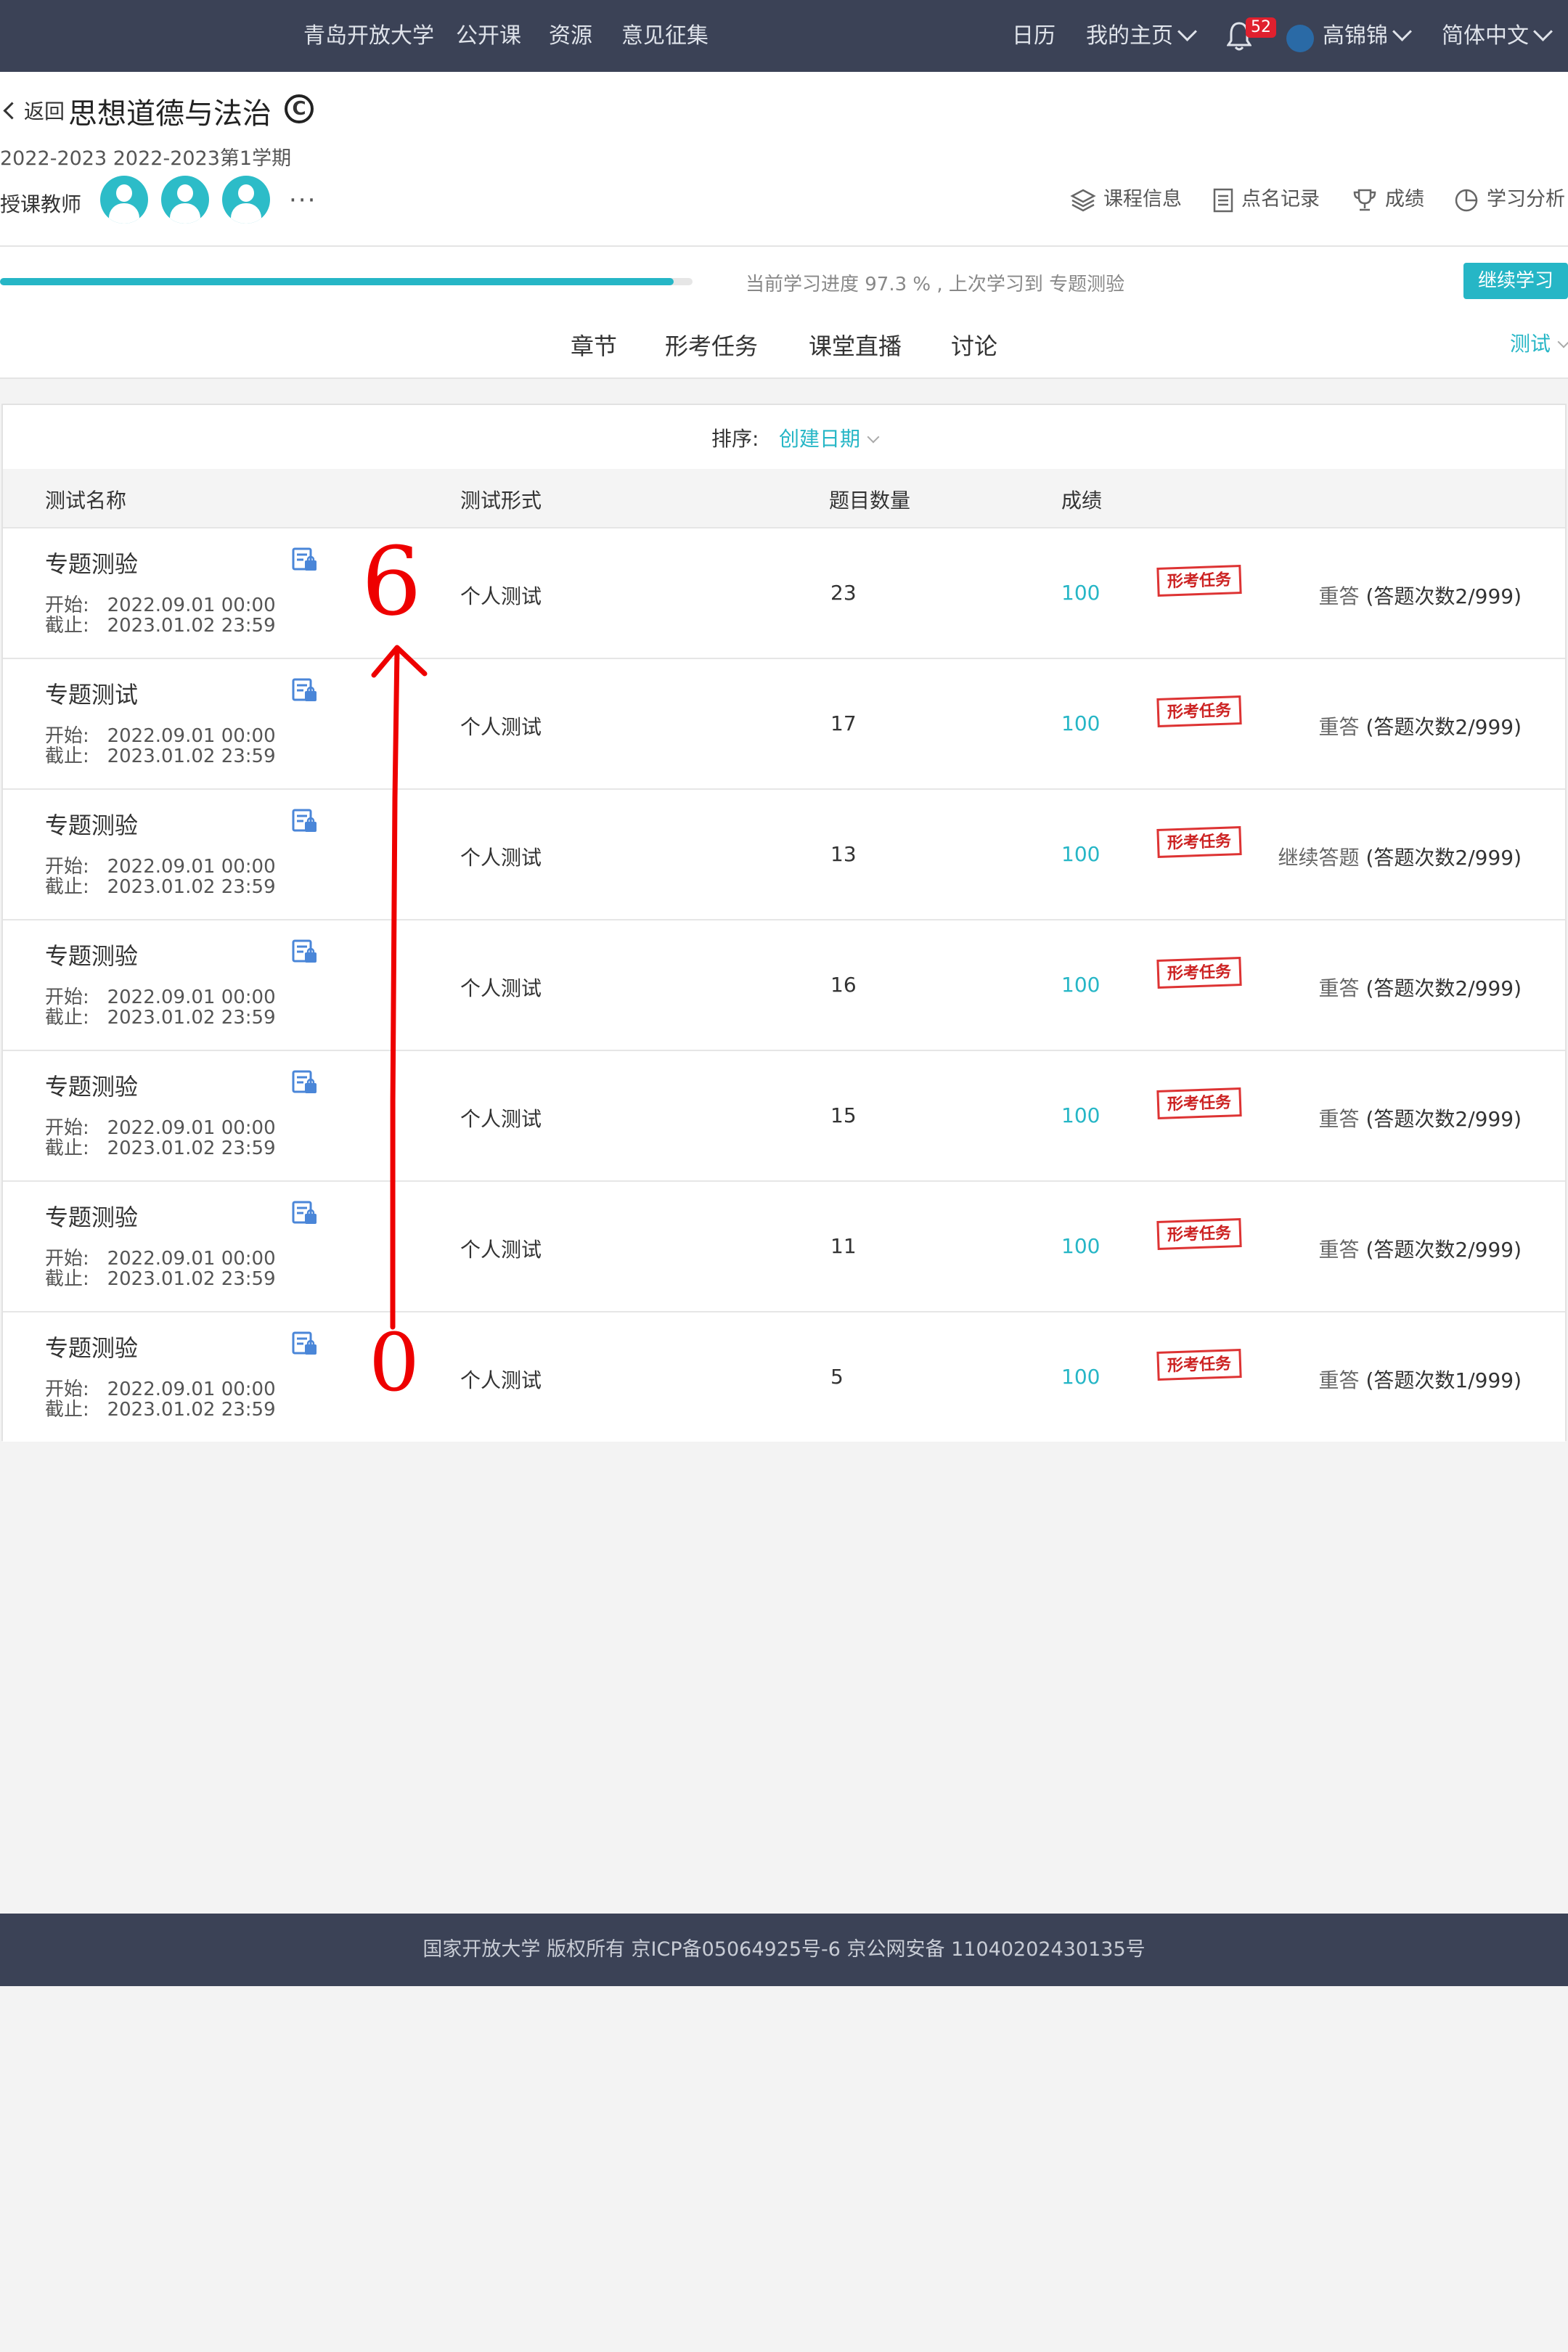  I want to click on tab-live-class: 课堂直播, so click(856, 345).